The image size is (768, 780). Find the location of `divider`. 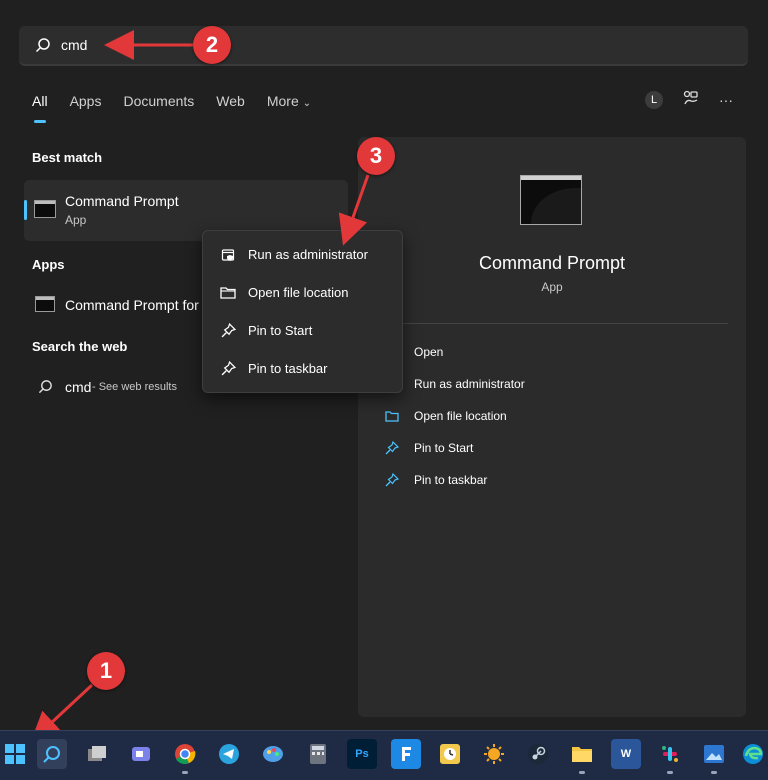

divider is located at coordinates (554, 323).